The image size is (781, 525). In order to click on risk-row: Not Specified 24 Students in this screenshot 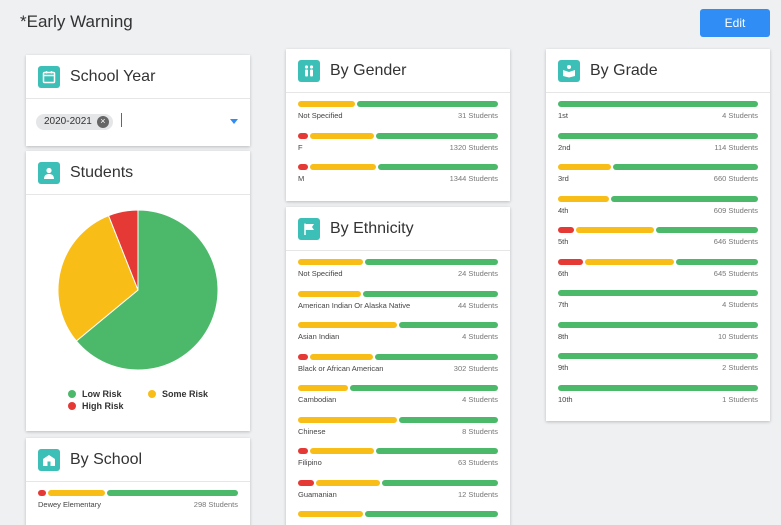, I will do `click(398, 275)`.